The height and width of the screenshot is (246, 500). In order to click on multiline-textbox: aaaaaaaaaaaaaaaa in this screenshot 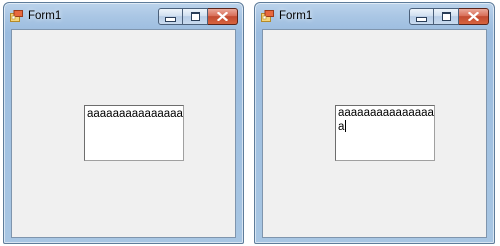, I will do `click(134, 133)`.